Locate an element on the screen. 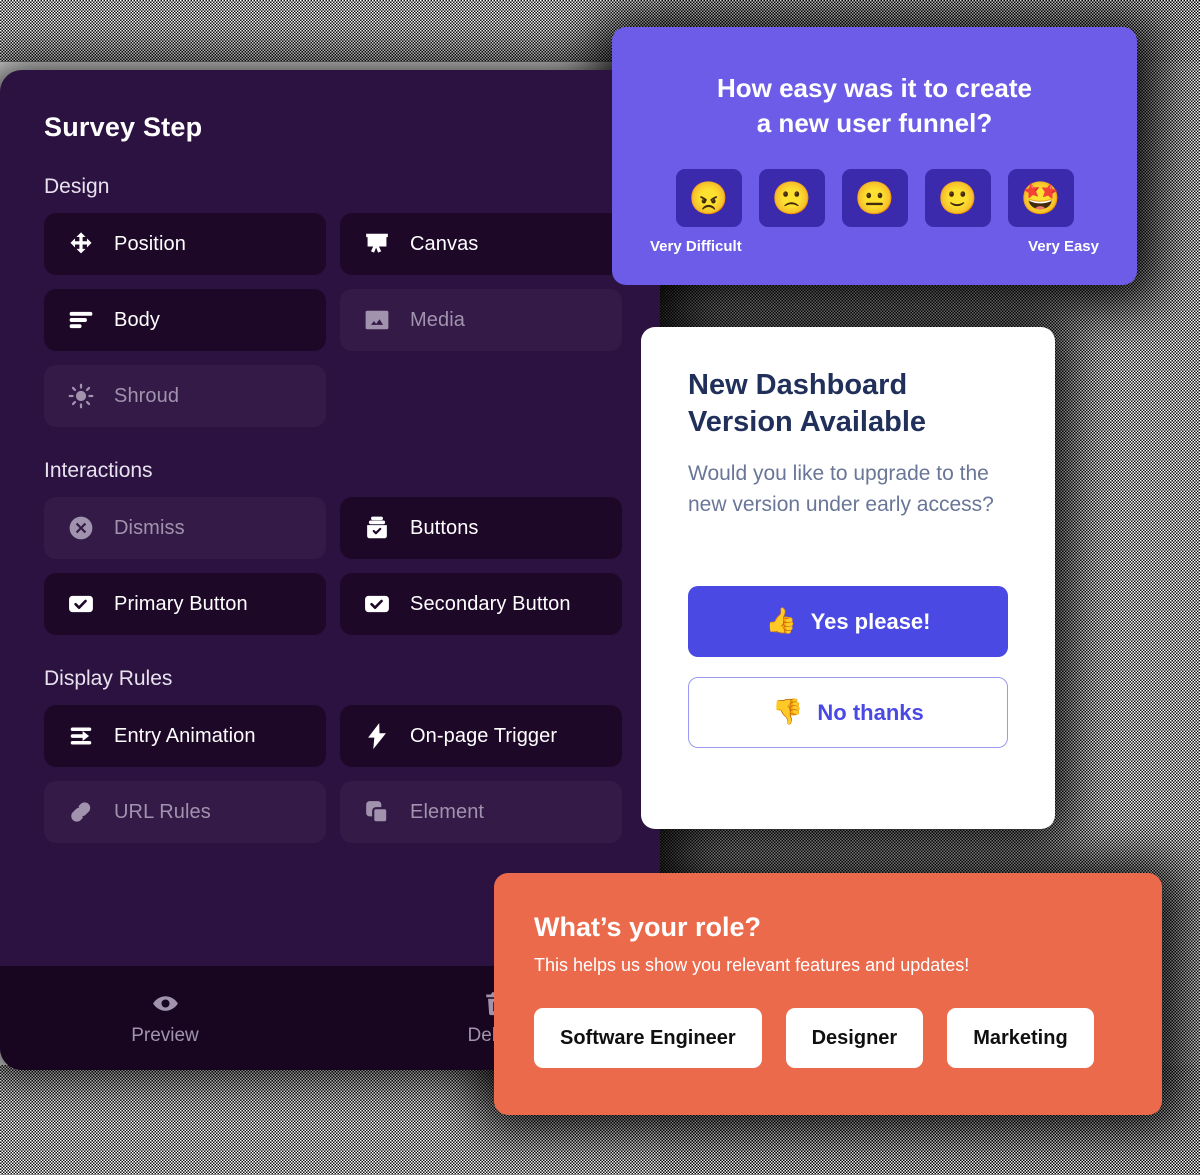 The height and width of the screenshot is (1175, 1200). sidebar-item-label: Secondary Button is located at coordinates (490, 603).